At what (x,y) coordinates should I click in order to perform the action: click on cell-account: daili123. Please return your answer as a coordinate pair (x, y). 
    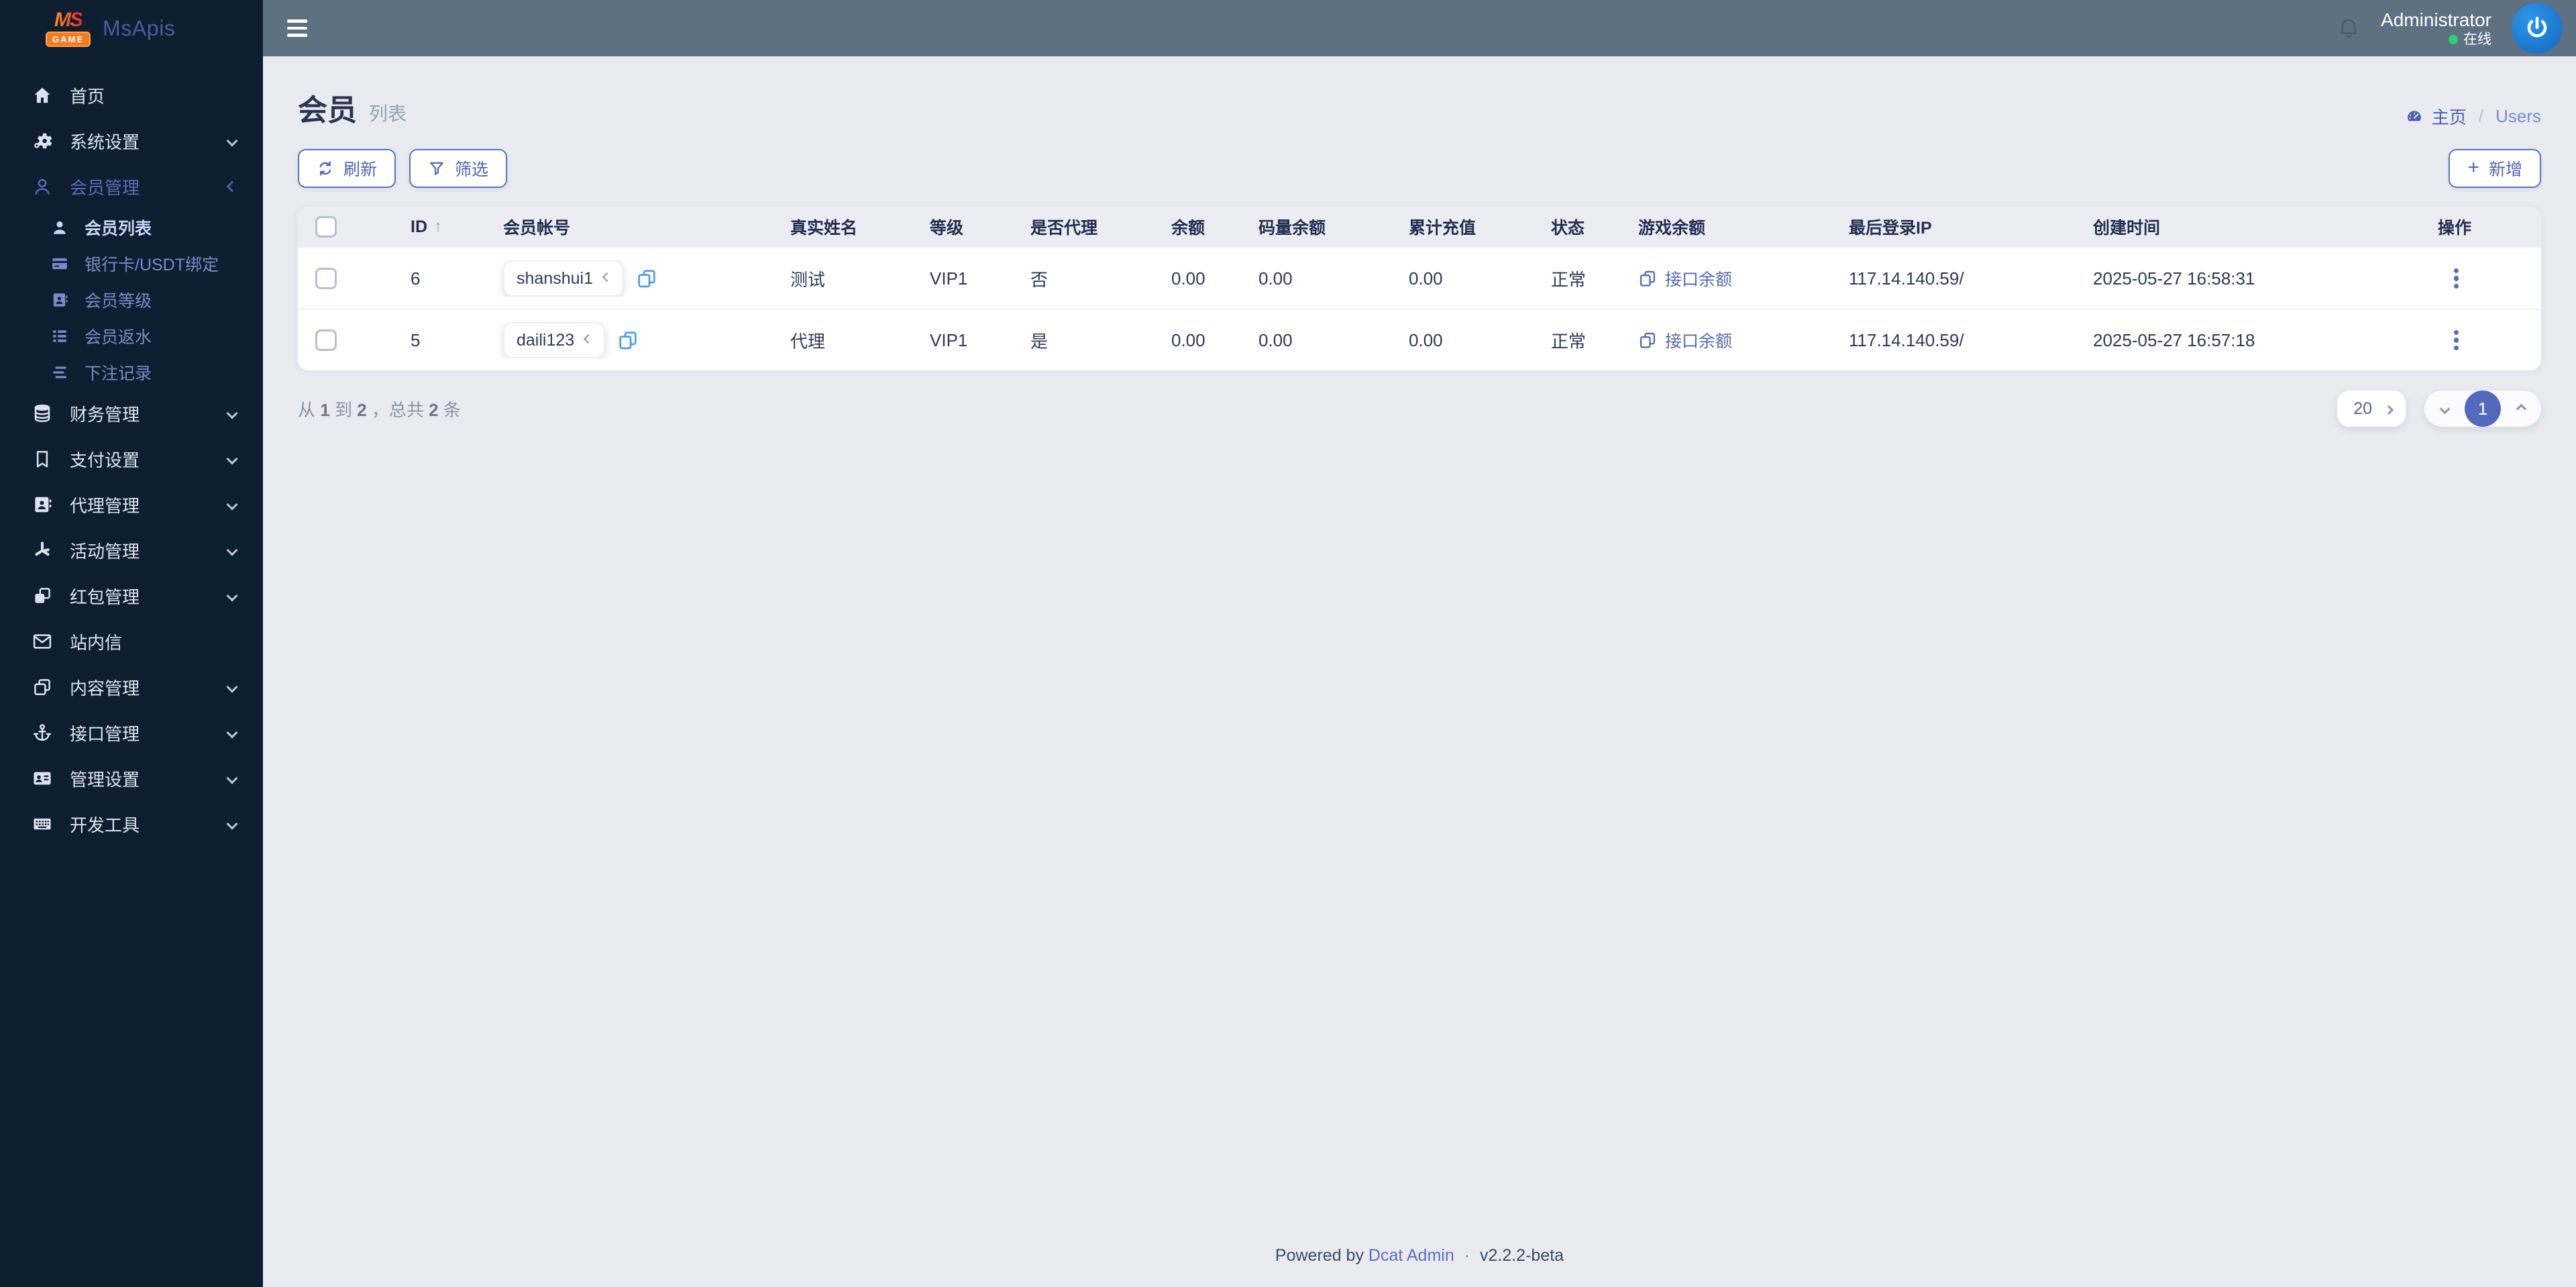
    Looking at the image, I should click on (634, 340).